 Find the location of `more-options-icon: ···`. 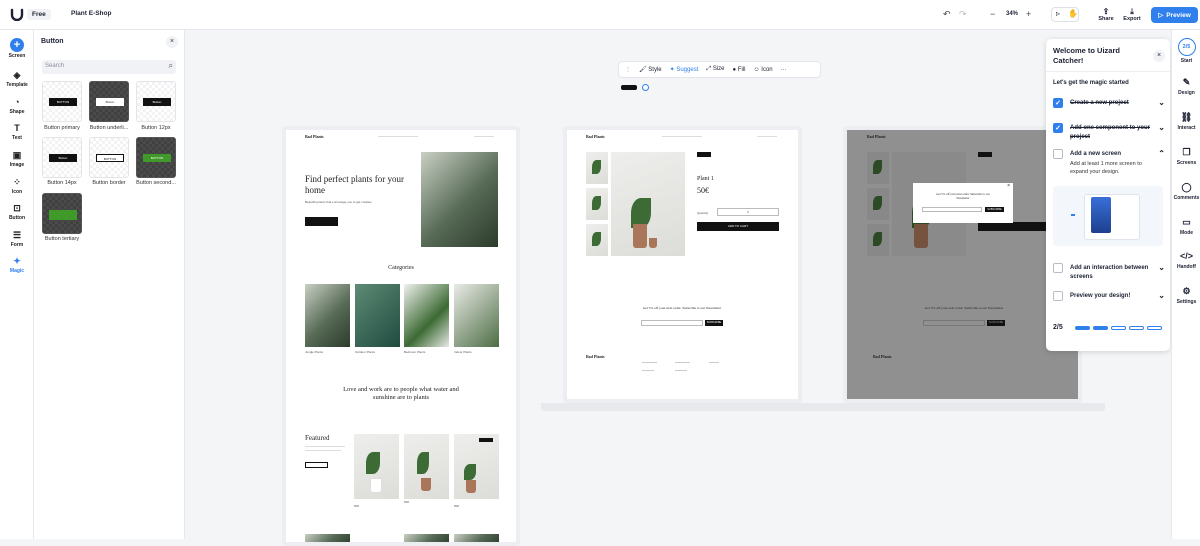

more-options-icon: ··· is located at coordinates (784, 70).